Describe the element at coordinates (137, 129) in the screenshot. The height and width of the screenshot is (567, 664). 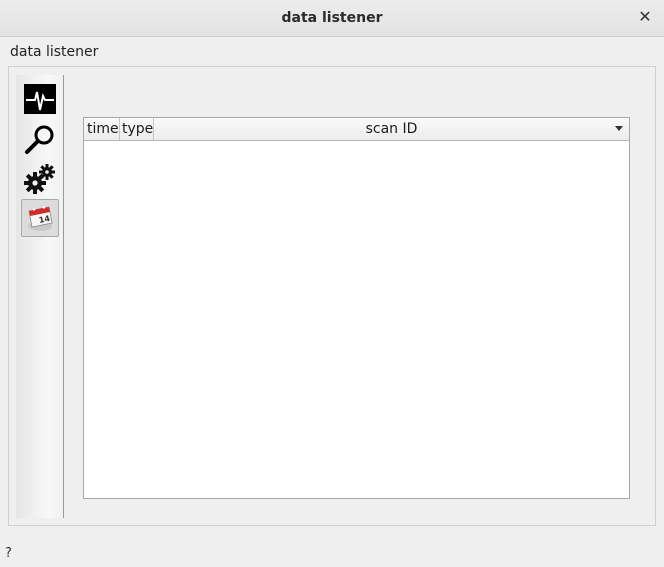
I see `column-header-type: type` at that location.